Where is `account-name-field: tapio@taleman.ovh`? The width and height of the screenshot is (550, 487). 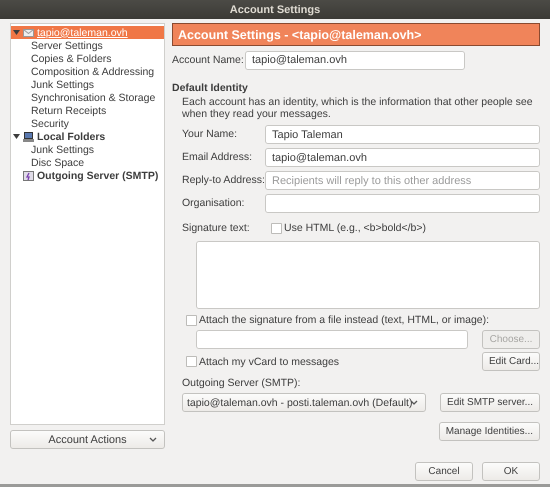
account-name-field: tapio@taleman.ovh is located at coordinates (355, 60).